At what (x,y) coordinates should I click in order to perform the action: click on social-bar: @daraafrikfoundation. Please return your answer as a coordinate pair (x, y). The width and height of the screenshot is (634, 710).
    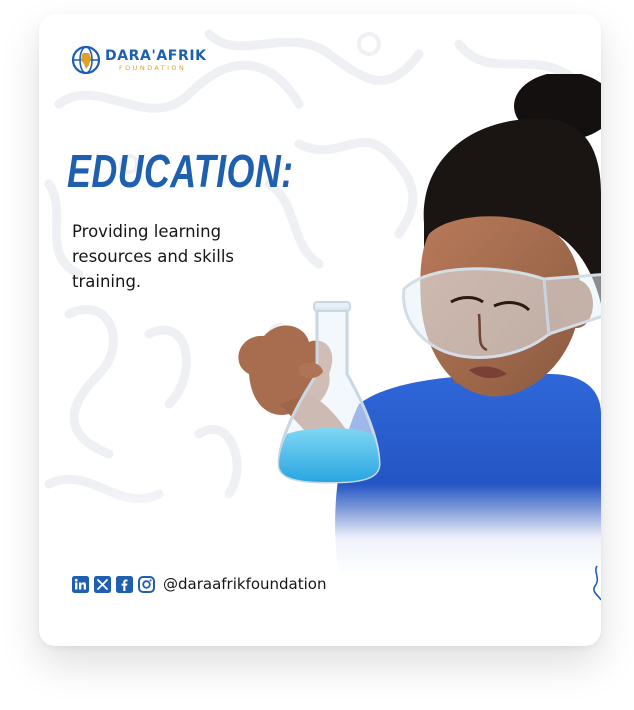
    Looking at the image, I should click on (199, 584).